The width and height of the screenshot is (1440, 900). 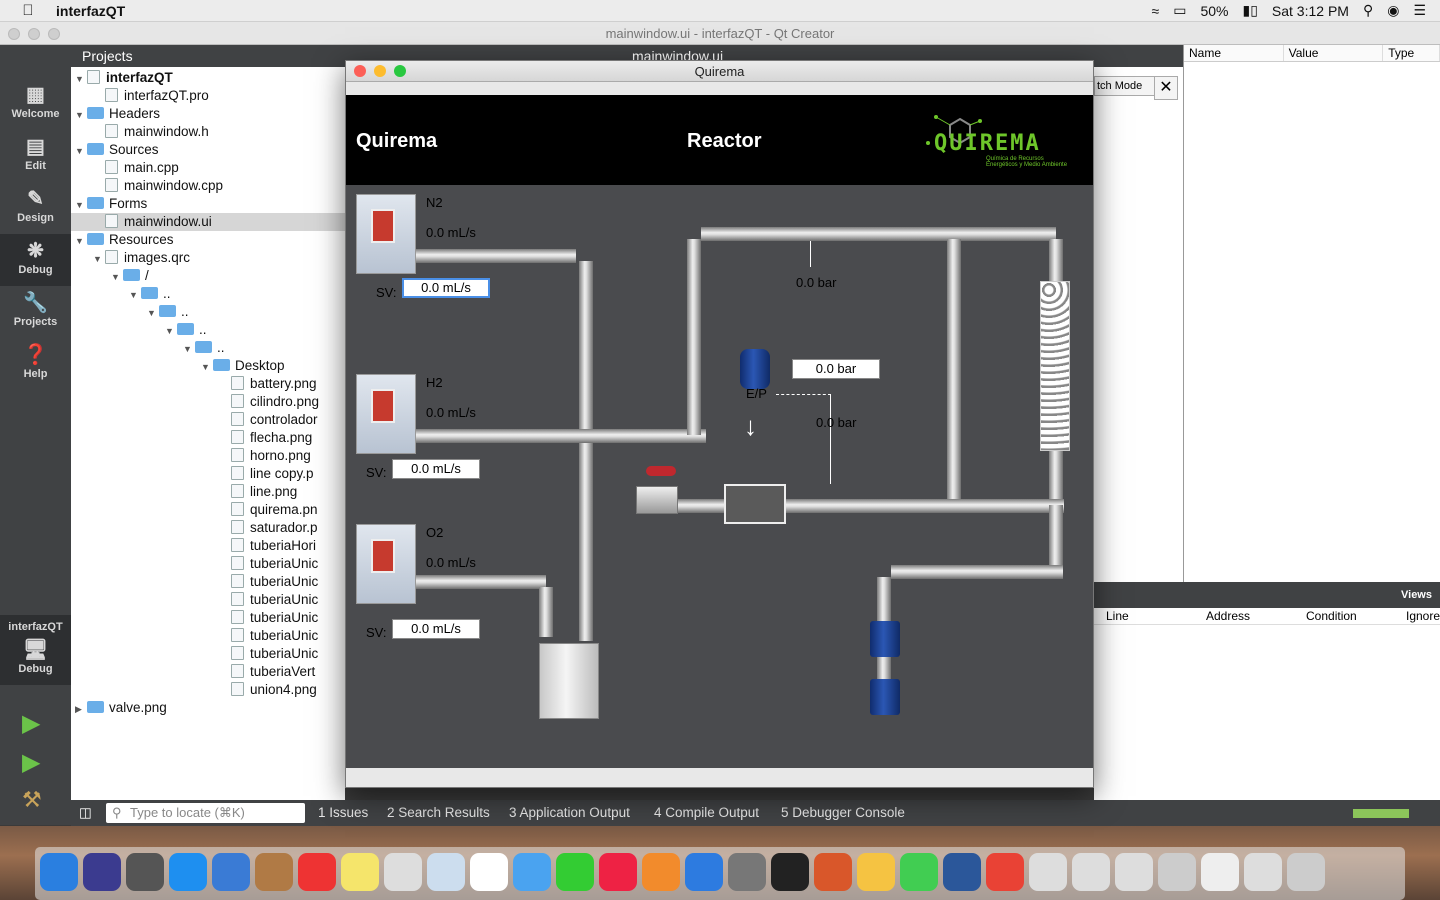 What do you see at coordinates (1156, 11) in the screenshot?
I see `wifi-icon: ≈` at bounding box center [1156, 11].